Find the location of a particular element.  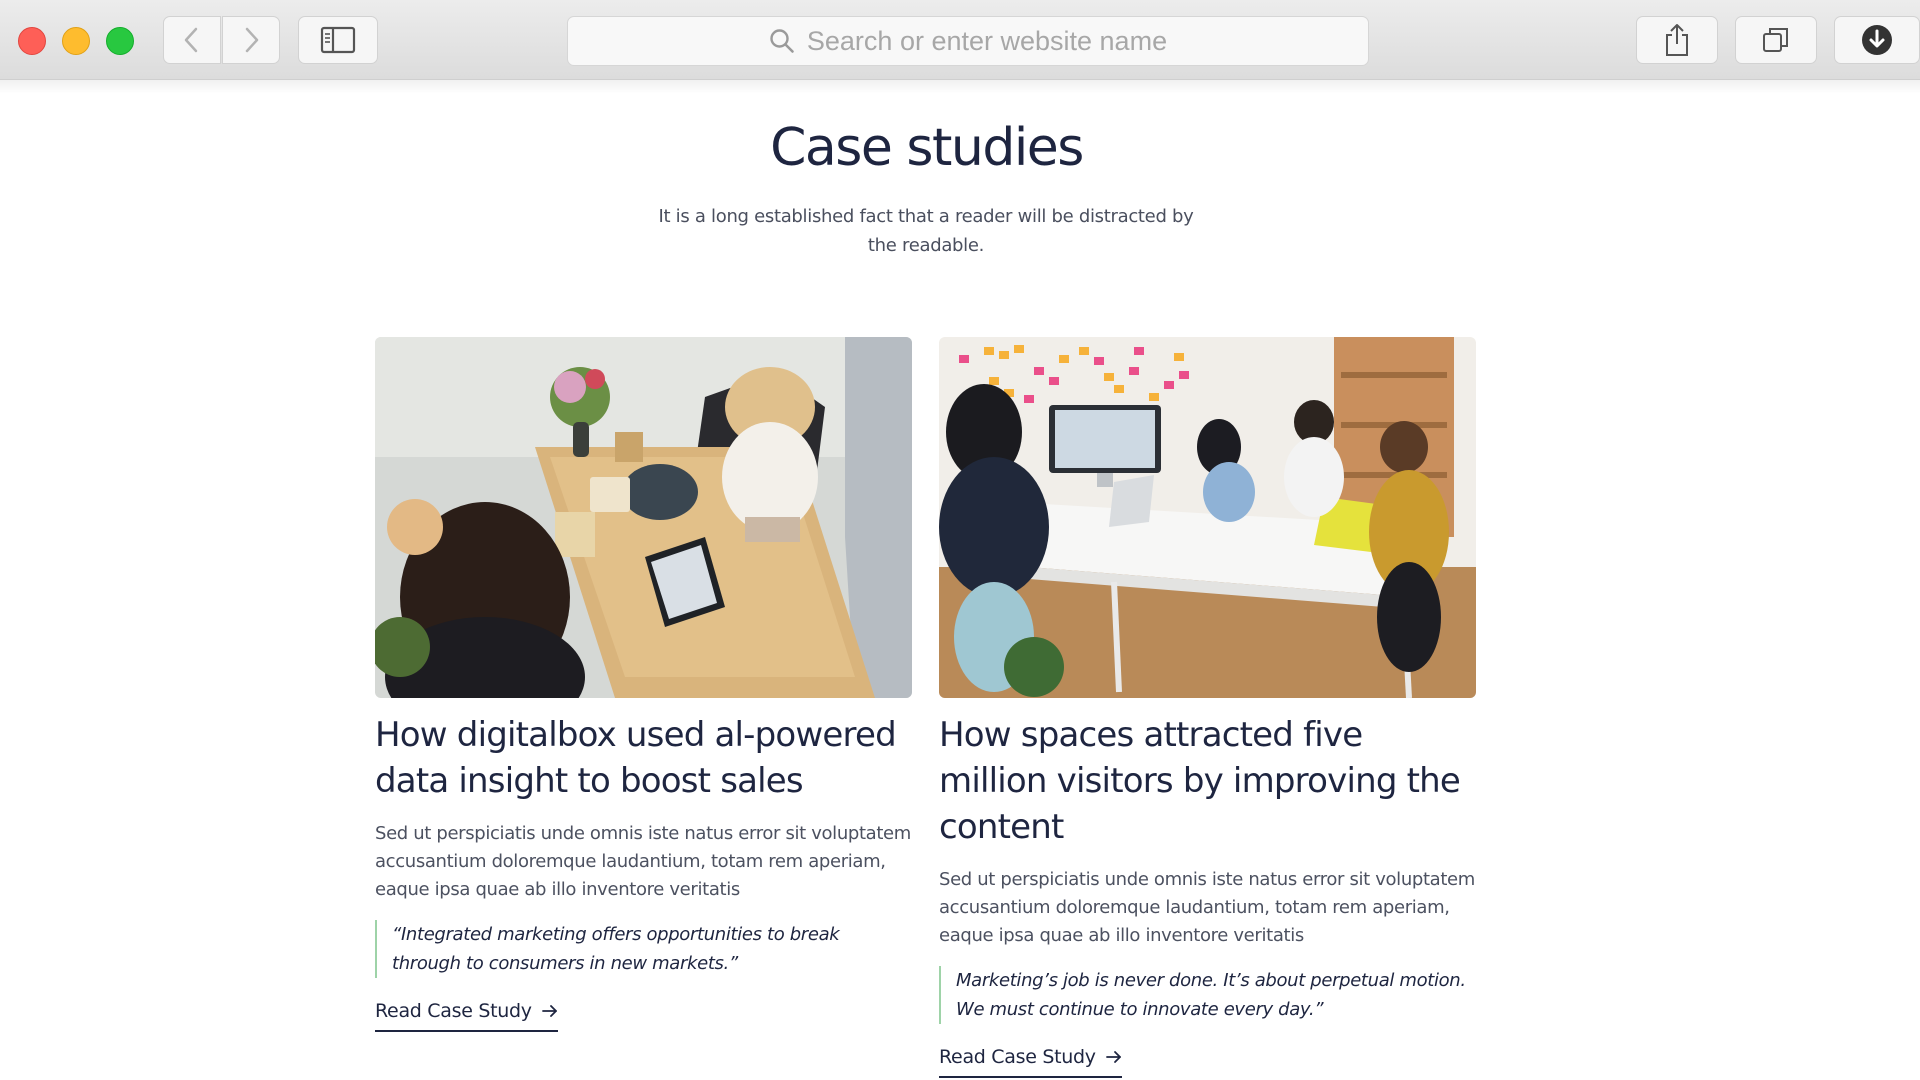

forward-button is located at coordinates (251, 40).